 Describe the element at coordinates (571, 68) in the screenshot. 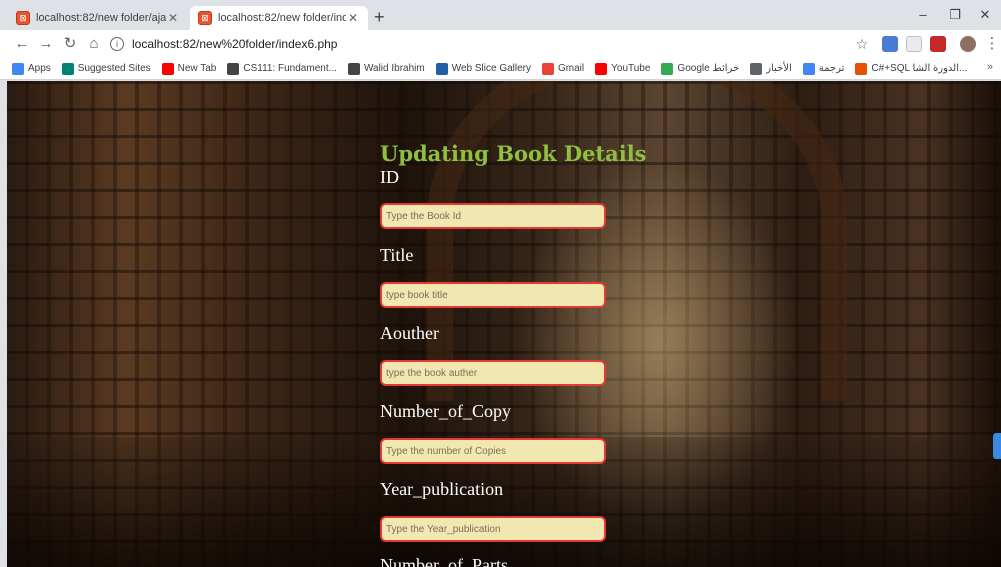

I see `bookmark-label: Gmail` at that location.